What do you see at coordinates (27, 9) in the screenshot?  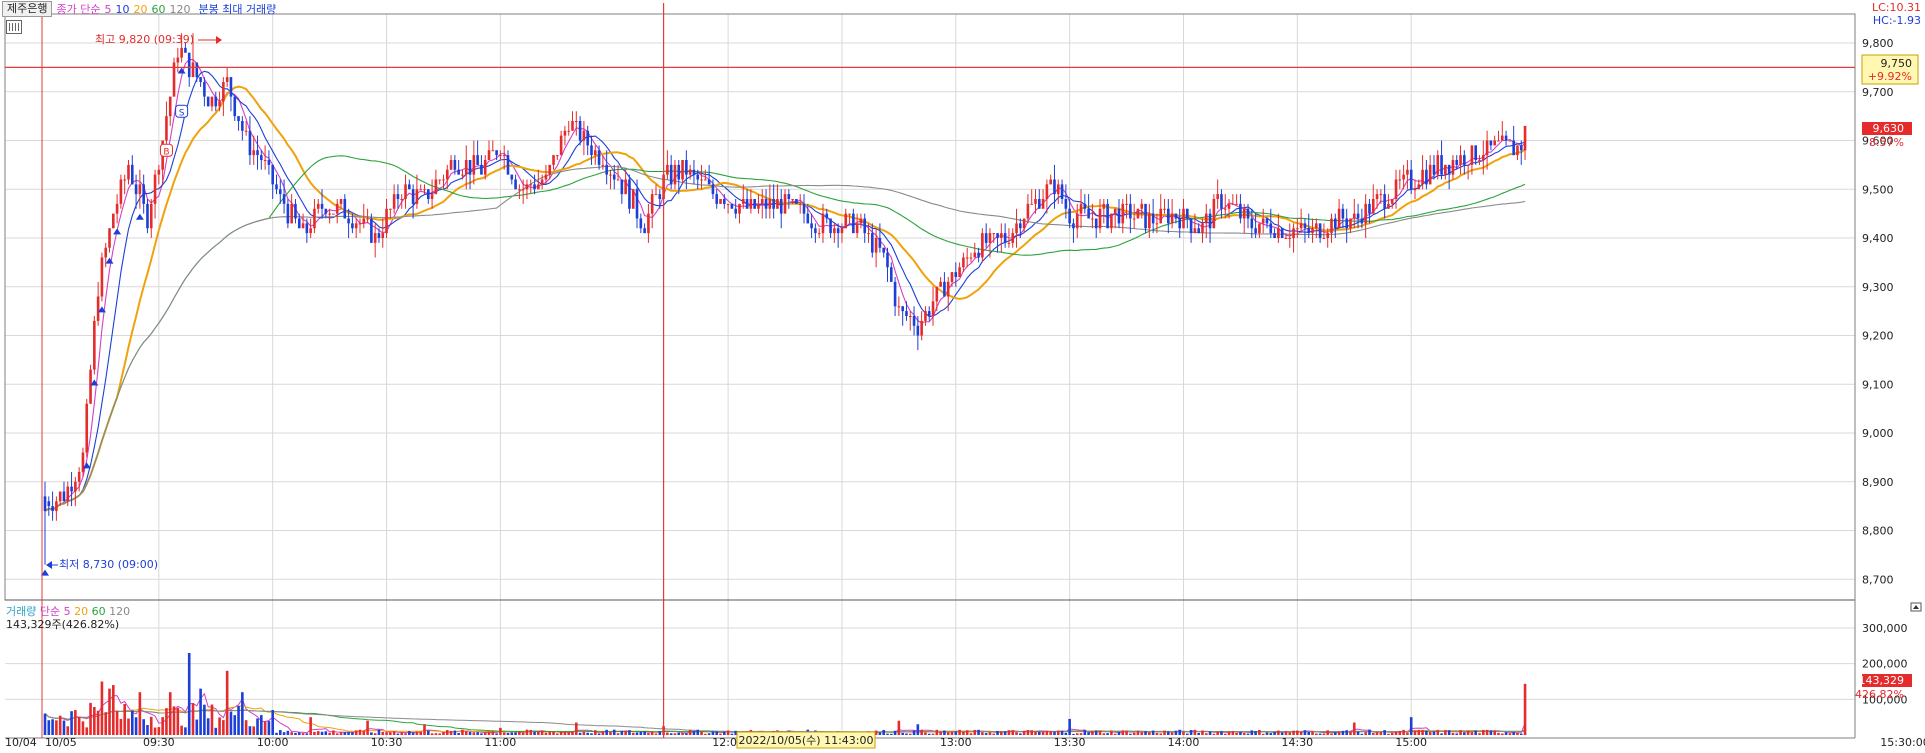 I see `stock-name: 제주은행` at bounding box center [27, 9].